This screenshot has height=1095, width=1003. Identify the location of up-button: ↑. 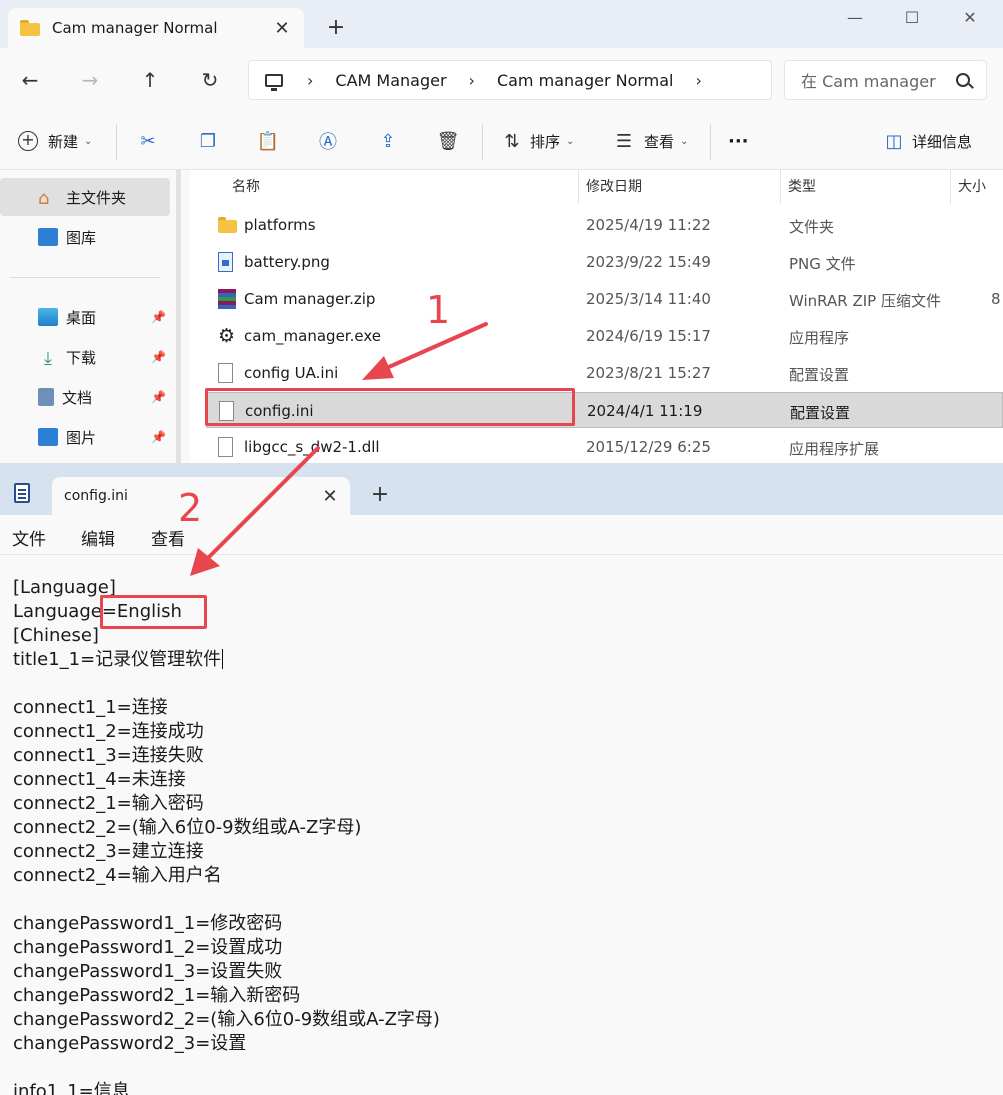
(150, 80).